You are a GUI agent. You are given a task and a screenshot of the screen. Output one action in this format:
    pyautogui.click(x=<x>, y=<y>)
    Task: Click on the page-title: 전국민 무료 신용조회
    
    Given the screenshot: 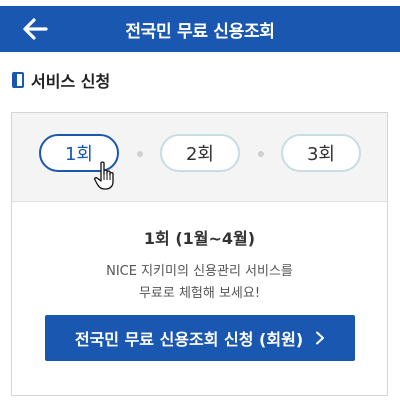 What is the action you would take?
    pyautogui.click(x=200, y=31)
    